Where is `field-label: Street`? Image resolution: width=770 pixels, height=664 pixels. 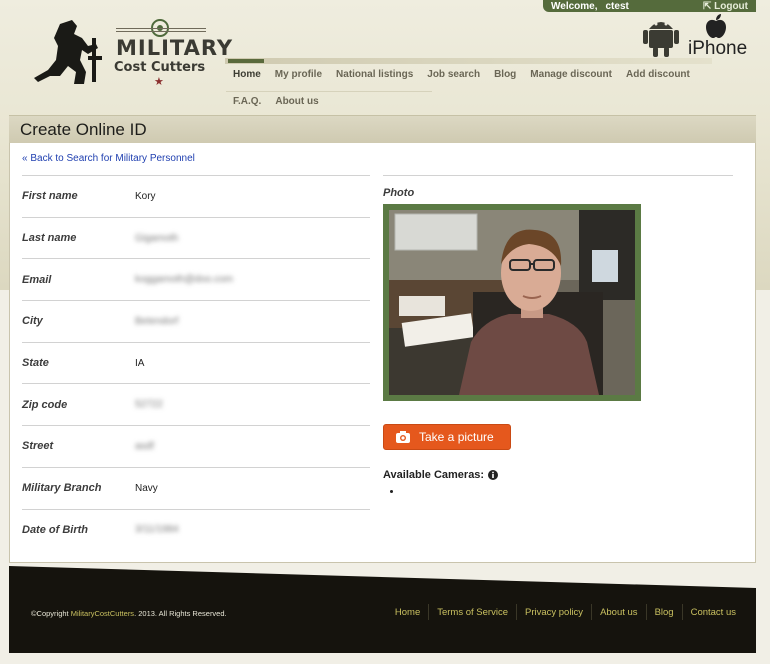 field-label: Street is located at coordinates (38, 446).